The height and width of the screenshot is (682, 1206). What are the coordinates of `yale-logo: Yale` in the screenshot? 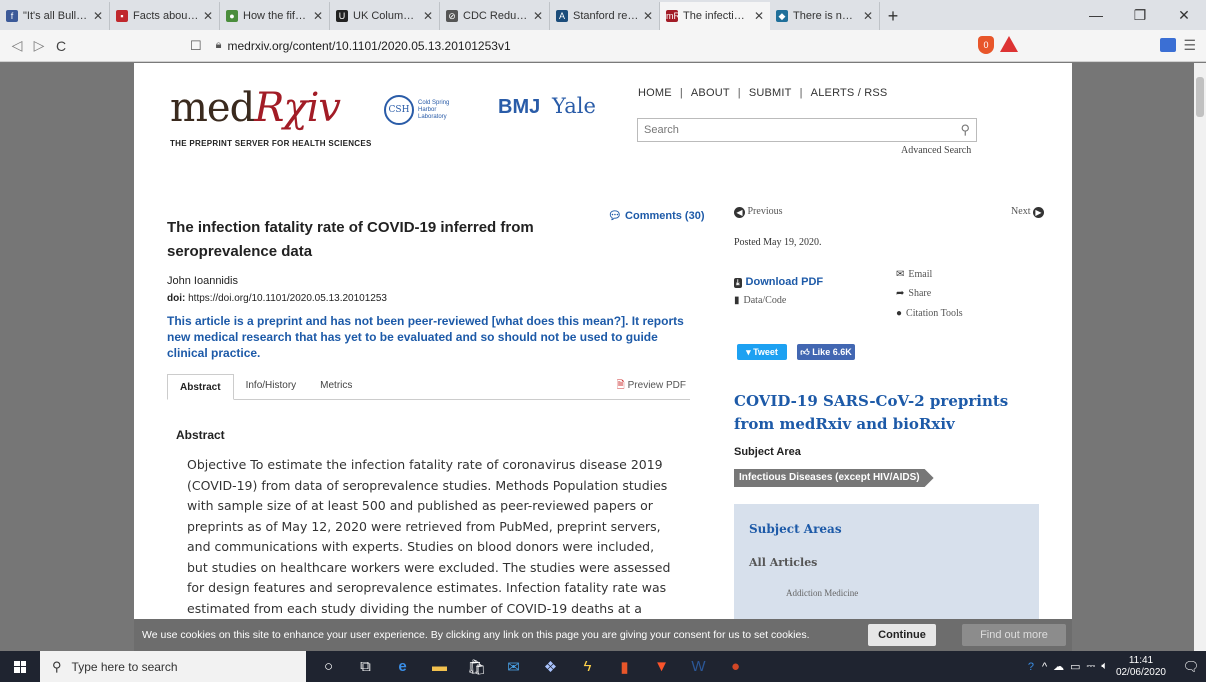 It's located at (574, 106).